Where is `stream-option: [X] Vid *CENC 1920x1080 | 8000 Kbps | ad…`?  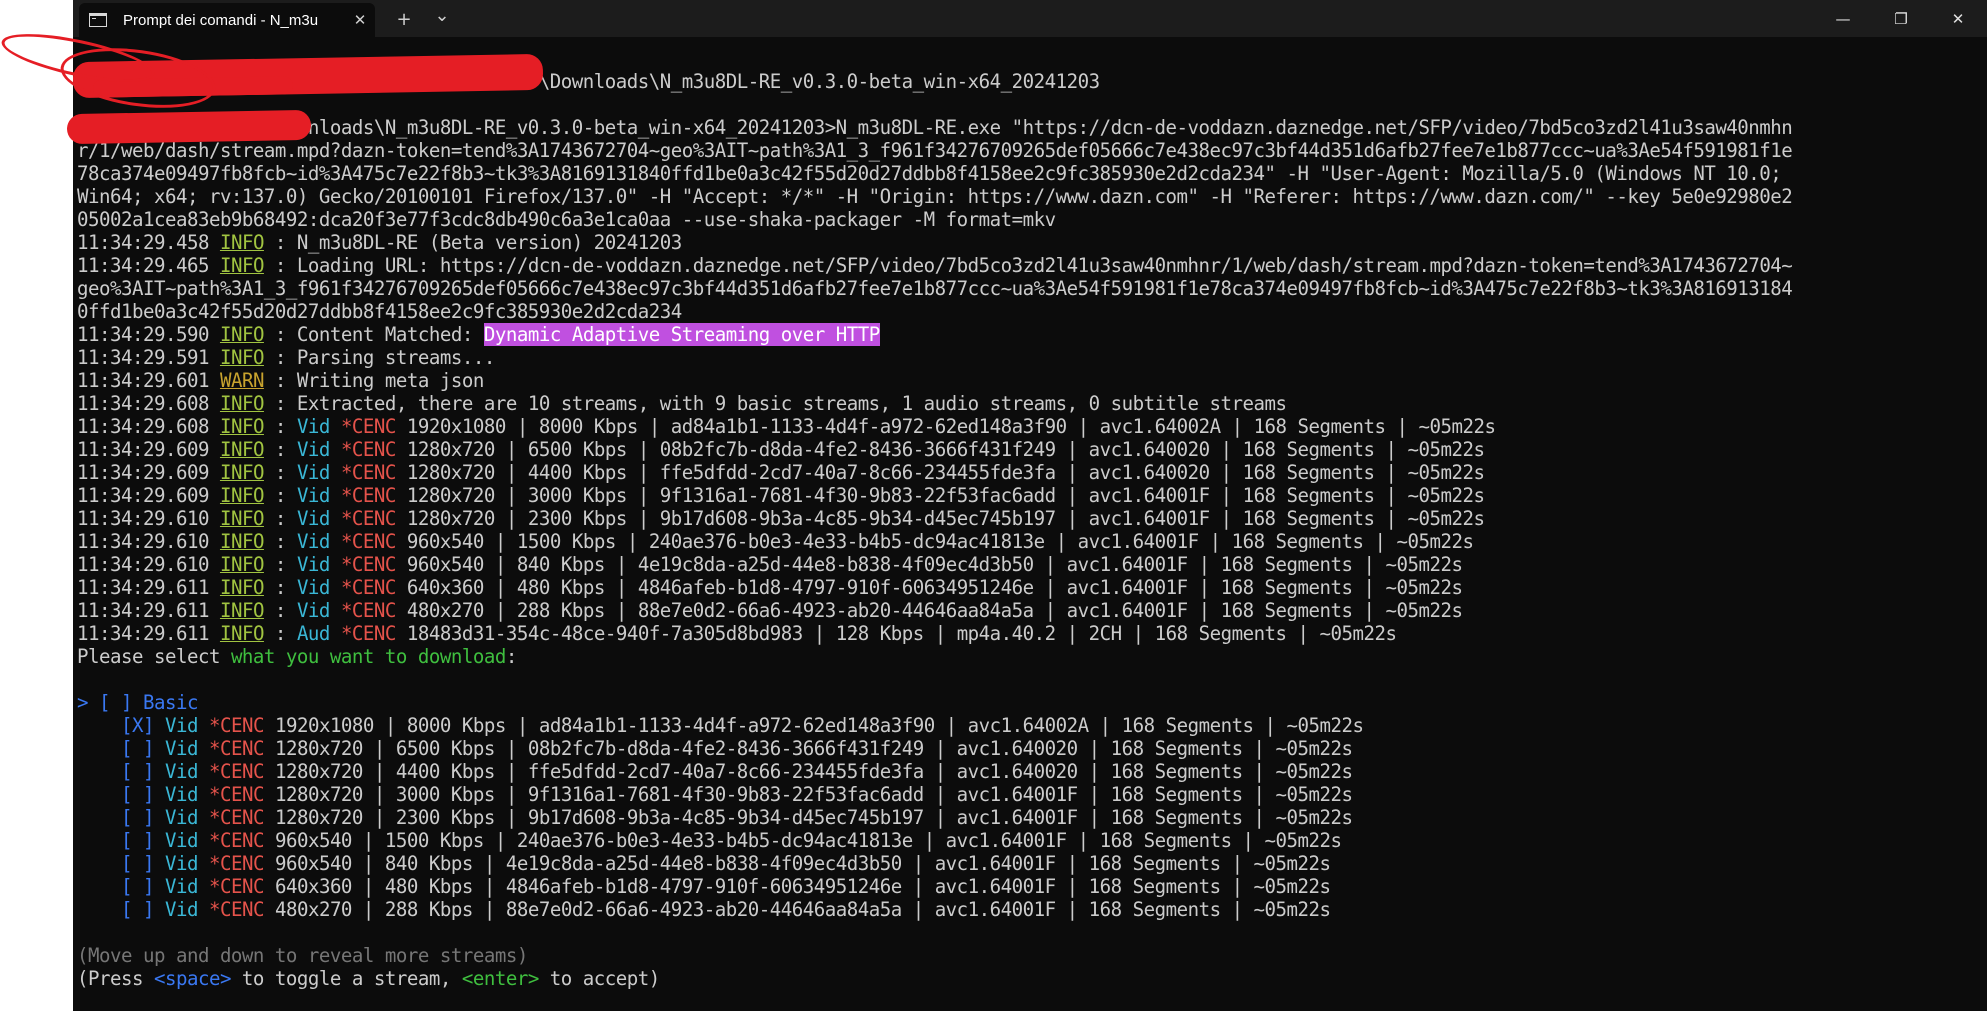 stream-option: [X] Vid *CENC 1920x1080 | 8000 Kbps | ad… is located at coordinates (1029, 725).